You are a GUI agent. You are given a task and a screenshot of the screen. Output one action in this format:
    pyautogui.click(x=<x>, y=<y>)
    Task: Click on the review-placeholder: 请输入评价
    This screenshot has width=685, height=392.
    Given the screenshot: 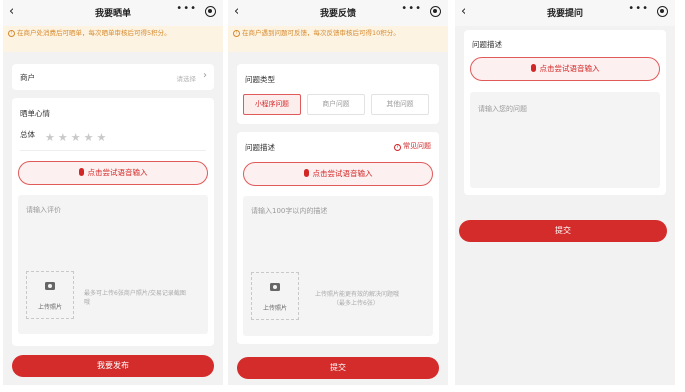 What is the action you would take?
    pyautogui.click(x=43, y=210)
    